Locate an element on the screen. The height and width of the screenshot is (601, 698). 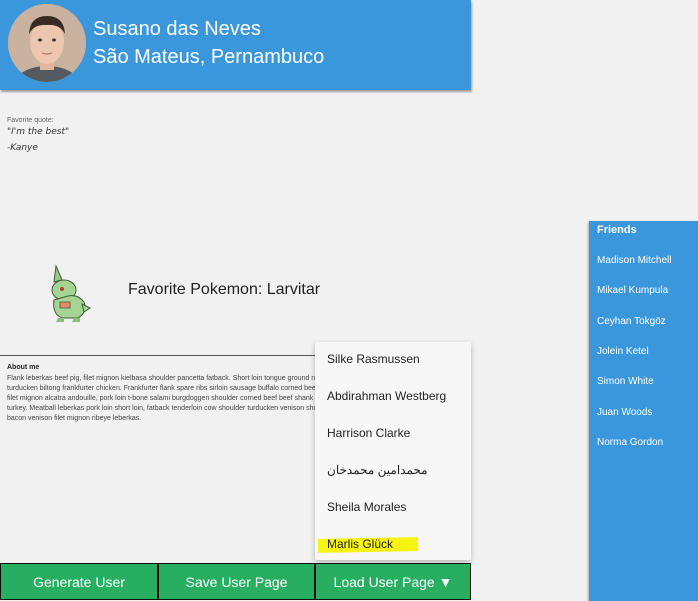
dropdown-item: Sheila Morales is located at coordinates (366, 507).